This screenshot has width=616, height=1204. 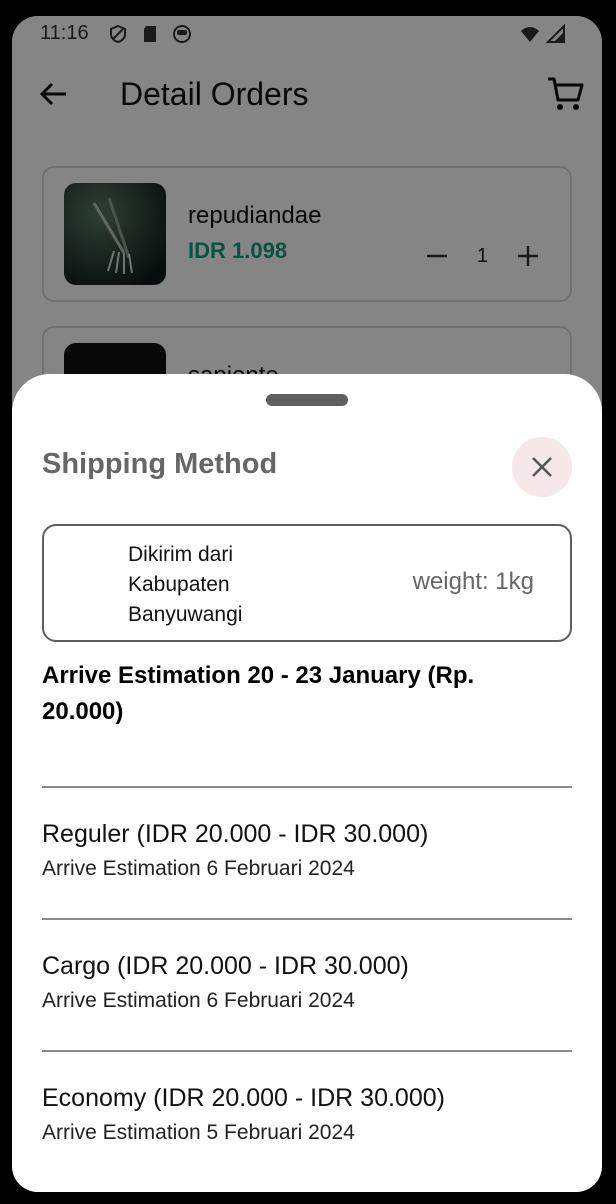 What do you see at coordinates (76, 966) in the screenshot?
I see `option-name: Cargo` at bounding box center [76, 966].